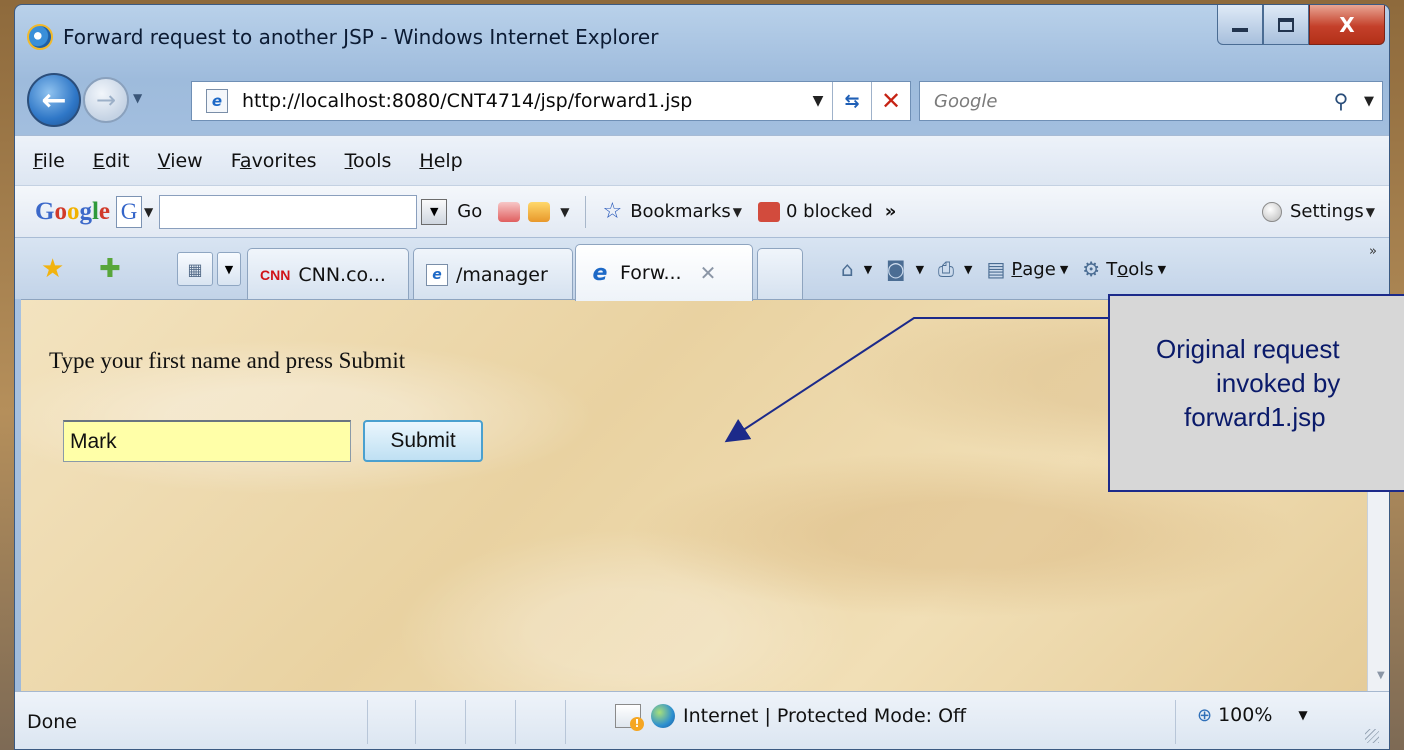 The width and height of the screenshot is (1404, 750). Describe the element at coordinates (493, 274) in the screenshot. I see `tab-manager: e /manager` at that location.